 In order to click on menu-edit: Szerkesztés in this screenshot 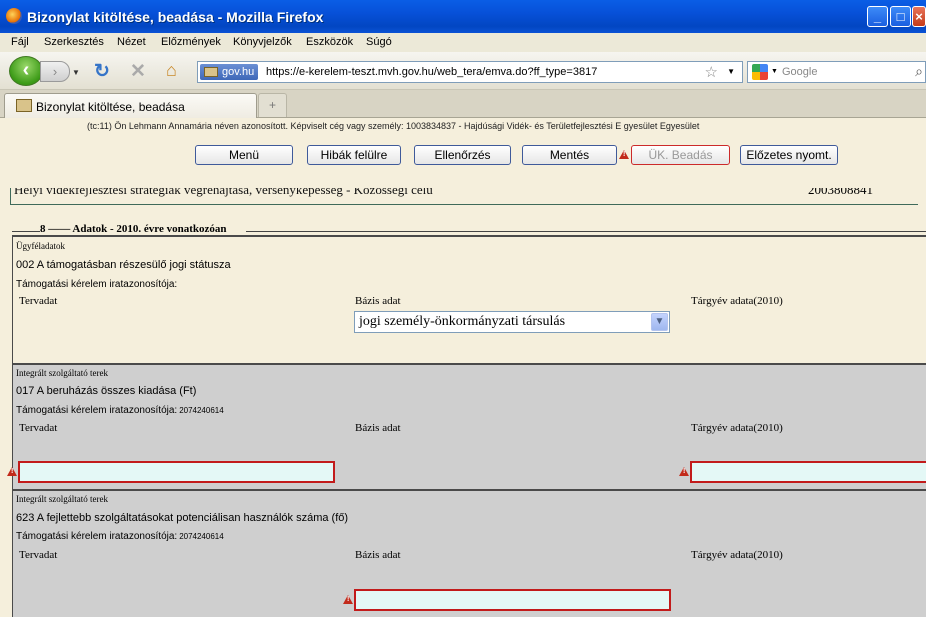, I will do `click(74, 42)`.